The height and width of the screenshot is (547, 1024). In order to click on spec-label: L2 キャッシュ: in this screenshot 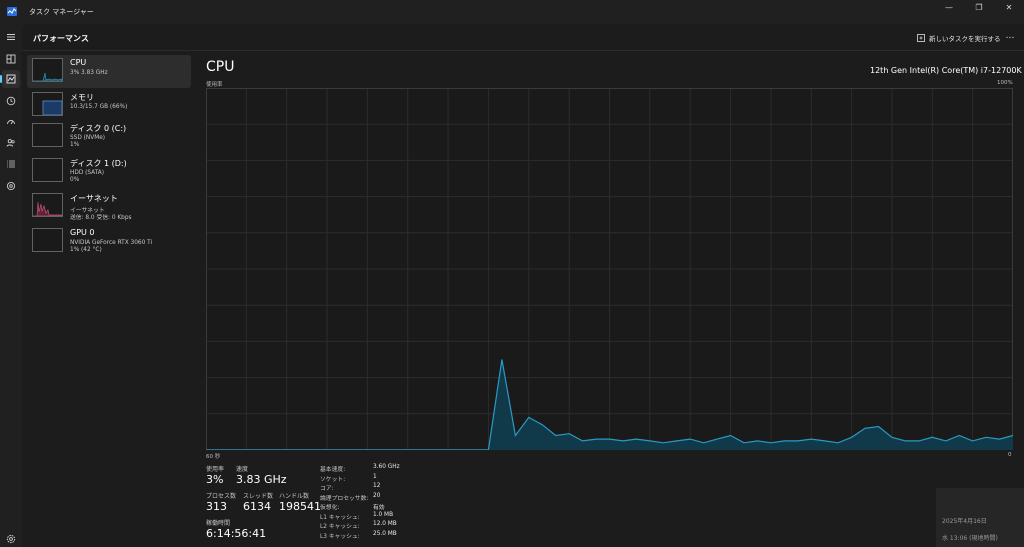, I will do `click(340, 527)`.